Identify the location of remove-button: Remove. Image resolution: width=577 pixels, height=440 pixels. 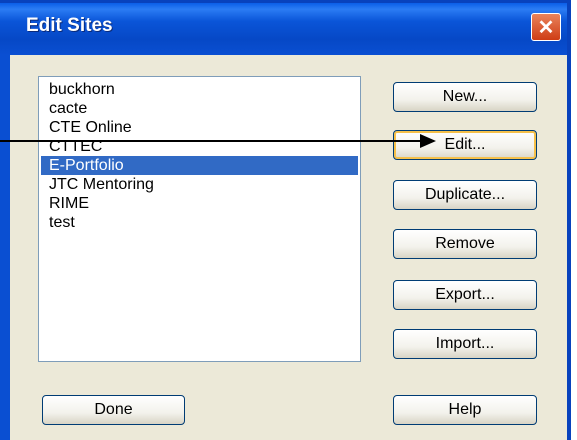
(465, 244).